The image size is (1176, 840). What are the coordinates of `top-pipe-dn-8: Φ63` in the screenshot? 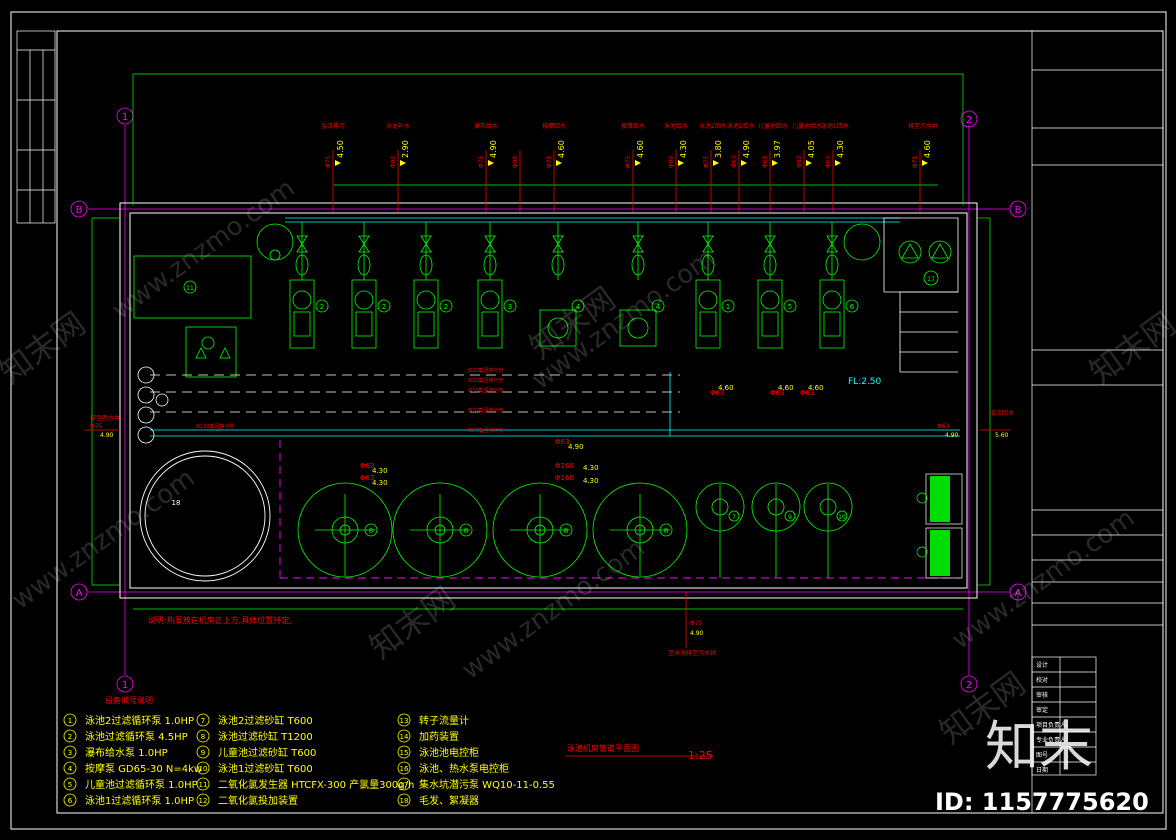 It's located at (734, 161).